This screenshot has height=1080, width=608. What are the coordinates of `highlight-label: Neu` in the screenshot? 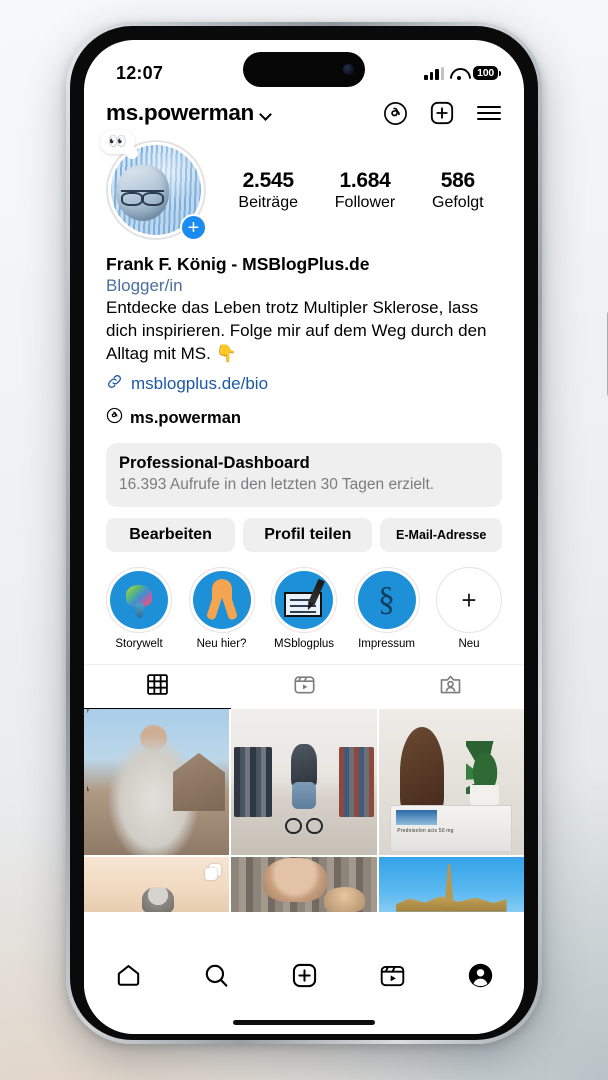 It's located at (469, 644).